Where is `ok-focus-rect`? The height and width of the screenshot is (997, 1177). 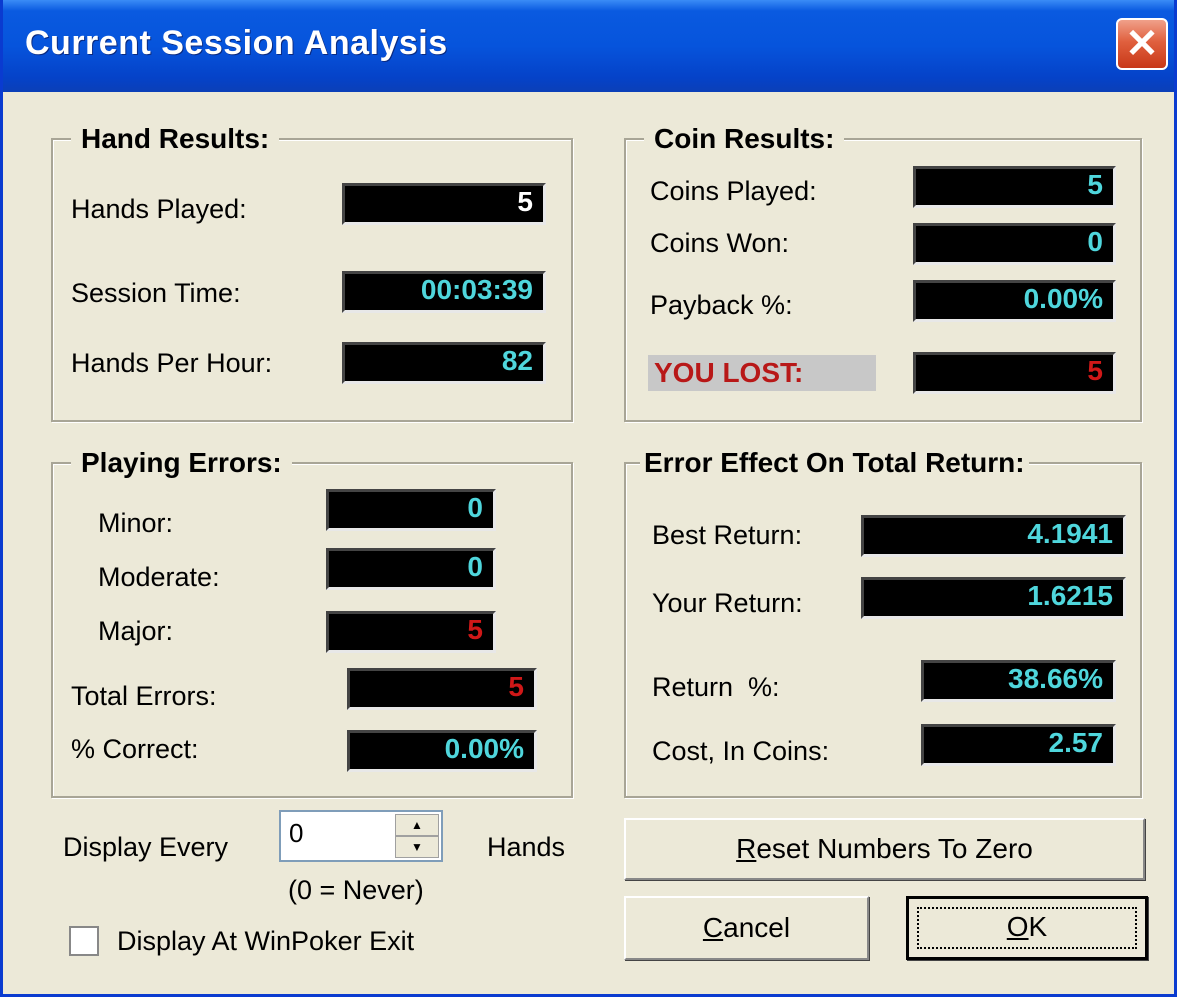 ok-focus-rect is located at coordinates (1027, 928).